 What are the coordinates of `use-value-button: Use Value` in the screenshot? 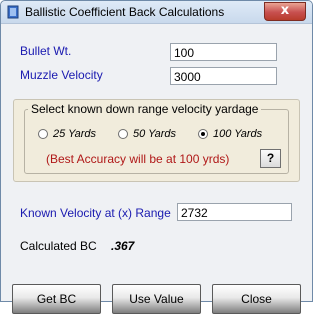 It's located at (156, 299).